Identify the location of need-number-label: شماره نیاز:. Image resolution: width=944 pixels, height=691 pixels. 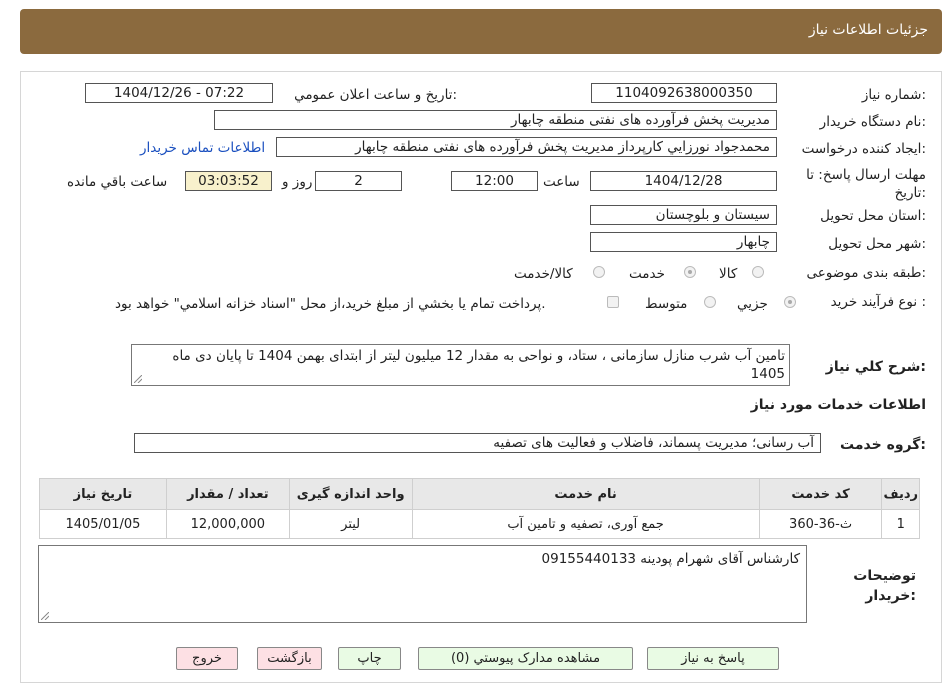
(893, 95).